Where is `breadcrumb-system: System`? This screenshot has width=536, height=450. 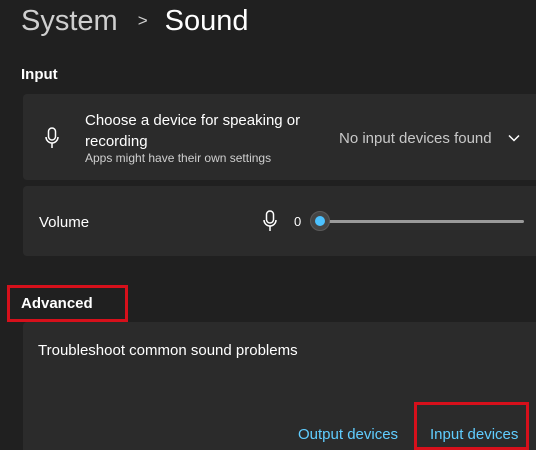 breadcrumb-system: System is located at coordinates (69, 21).